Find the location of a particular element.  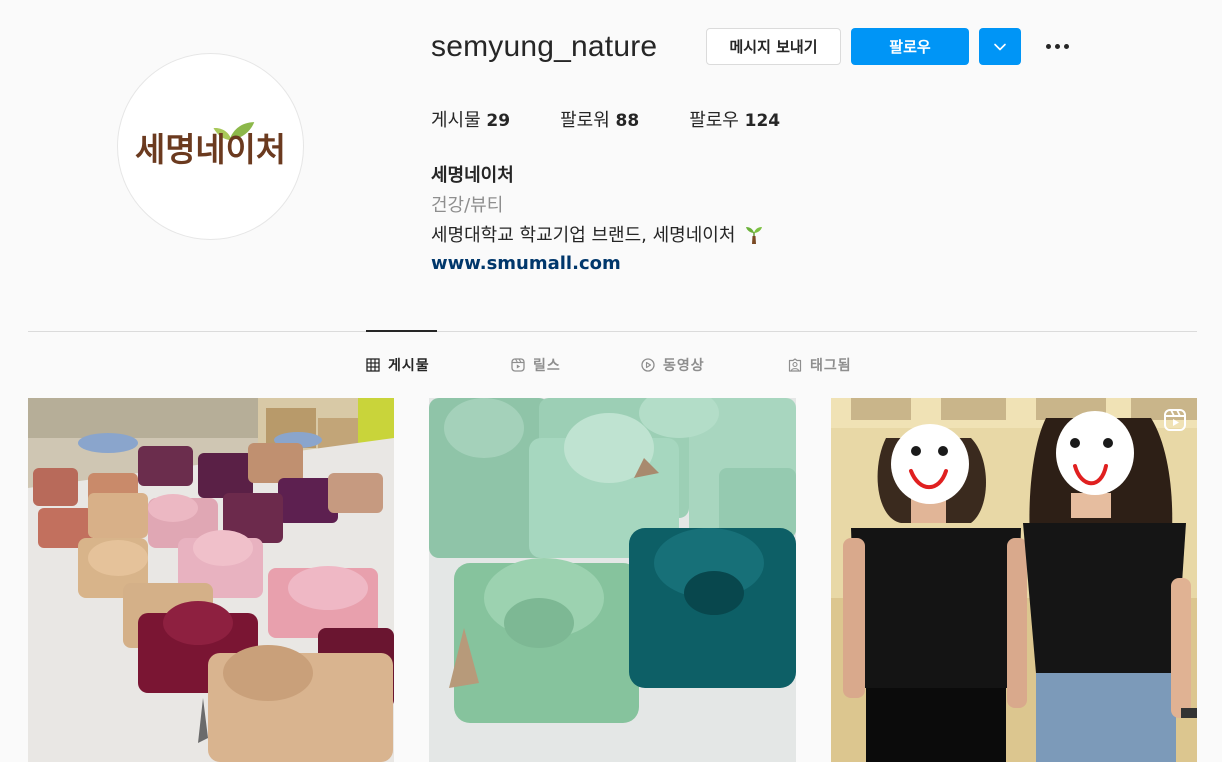

chevron-down-icon is located at coordinates (1000, 46).